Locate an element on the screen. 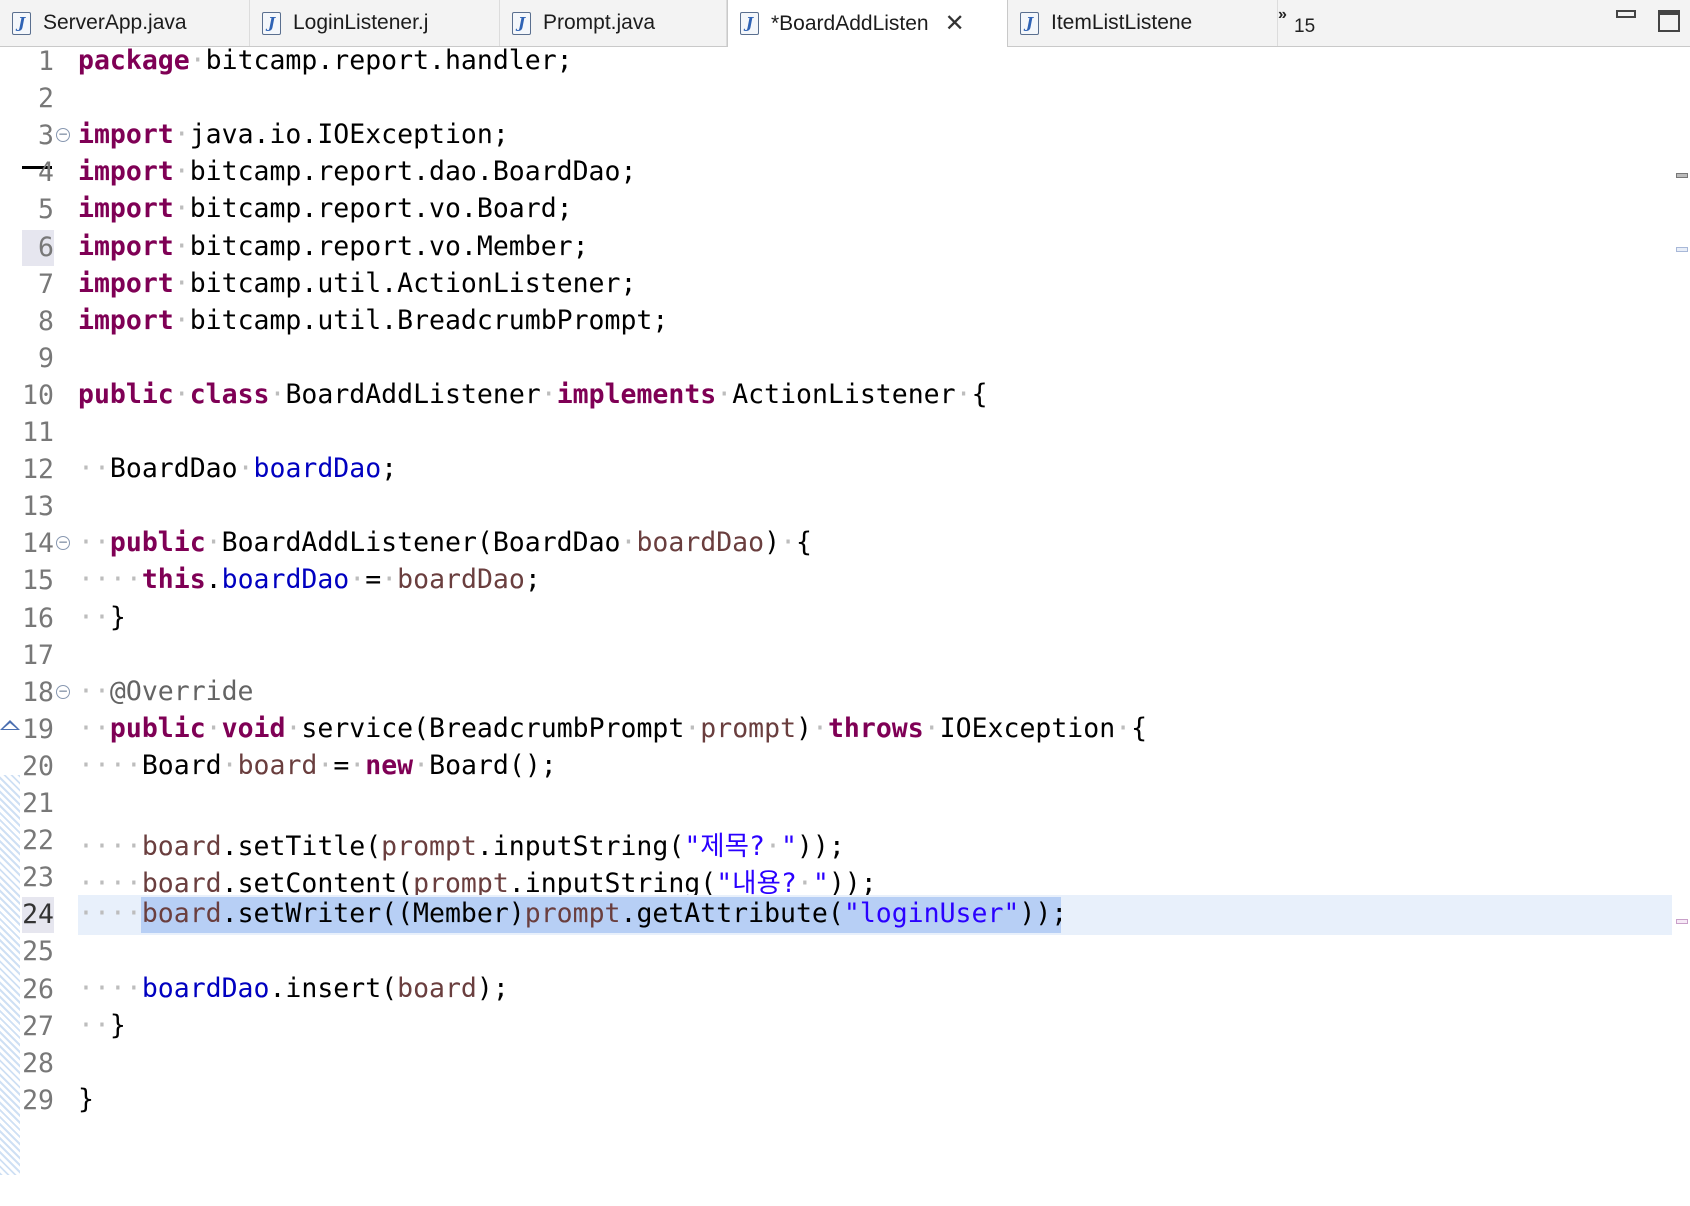 The width and height of the screenshot is (1690, 1206). code-token: BoardAddListener(BoardDao is located at coordinates (421, 542).